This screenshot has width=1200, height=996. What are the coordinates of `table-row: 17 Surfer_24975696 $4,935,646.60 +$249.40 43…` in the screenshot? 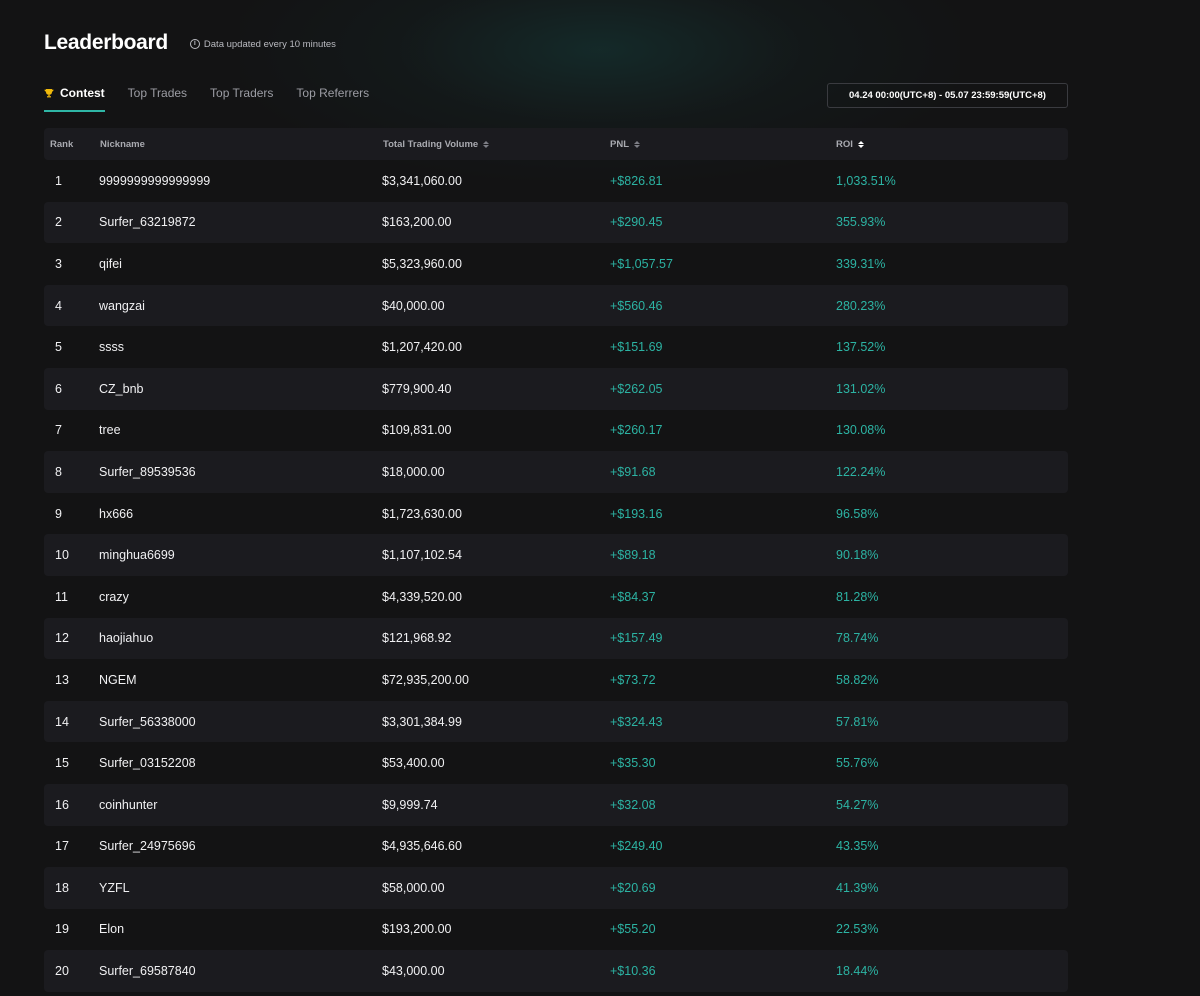 It's located at (556, 847).